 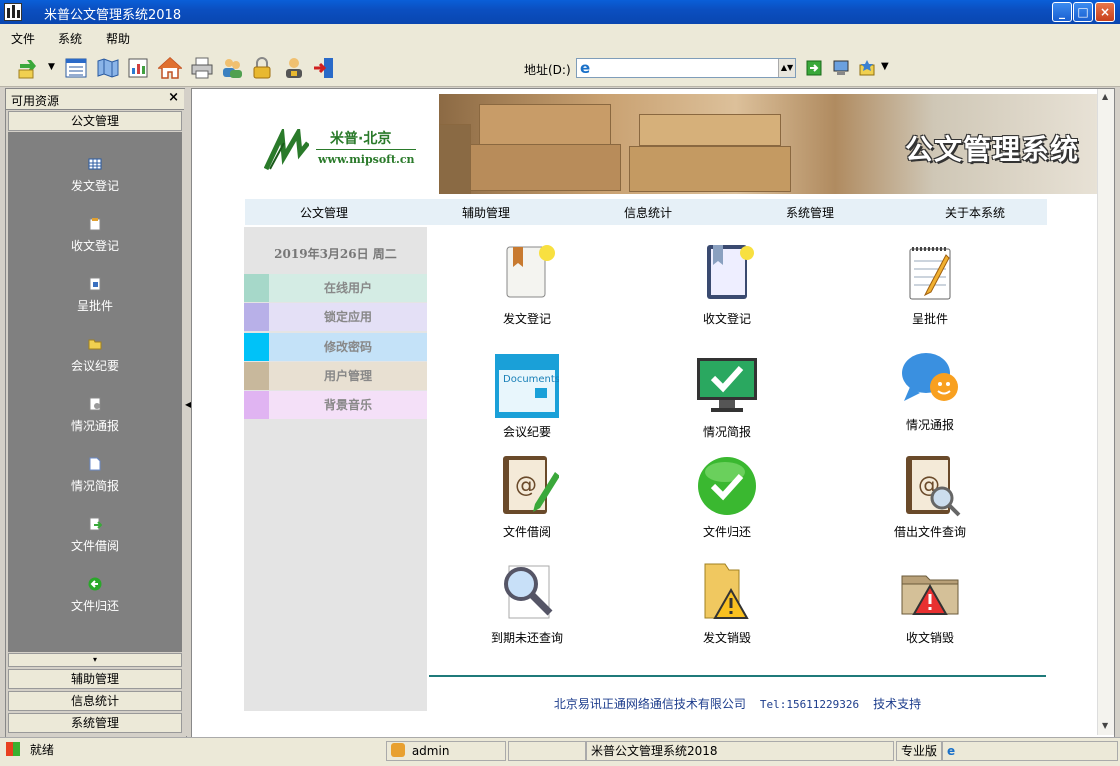 What do you see at coordinates (95, 660) in the screenshot?
I see `scroll-down-button: ▾` at bounding box center [95, 660].